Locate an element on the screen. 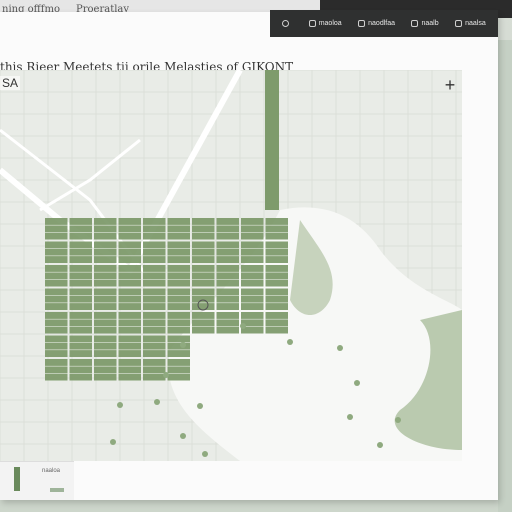  legend-swatch is located at coordinates (17, 479).